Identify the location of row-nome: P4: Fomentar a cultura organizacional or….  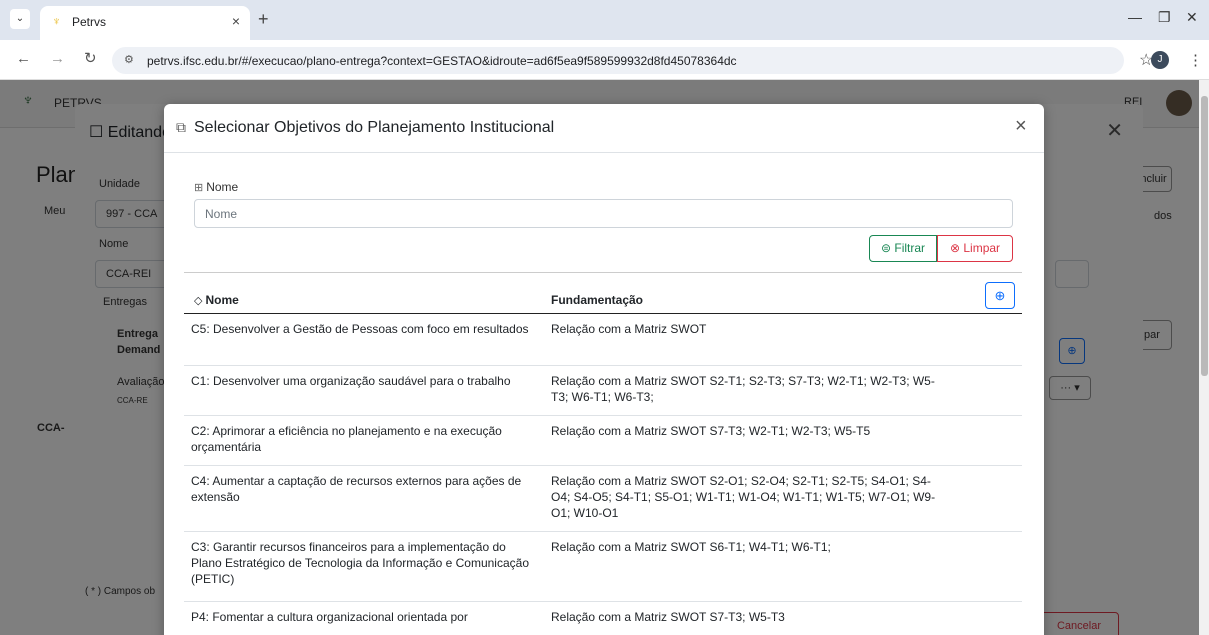
(329, 617).